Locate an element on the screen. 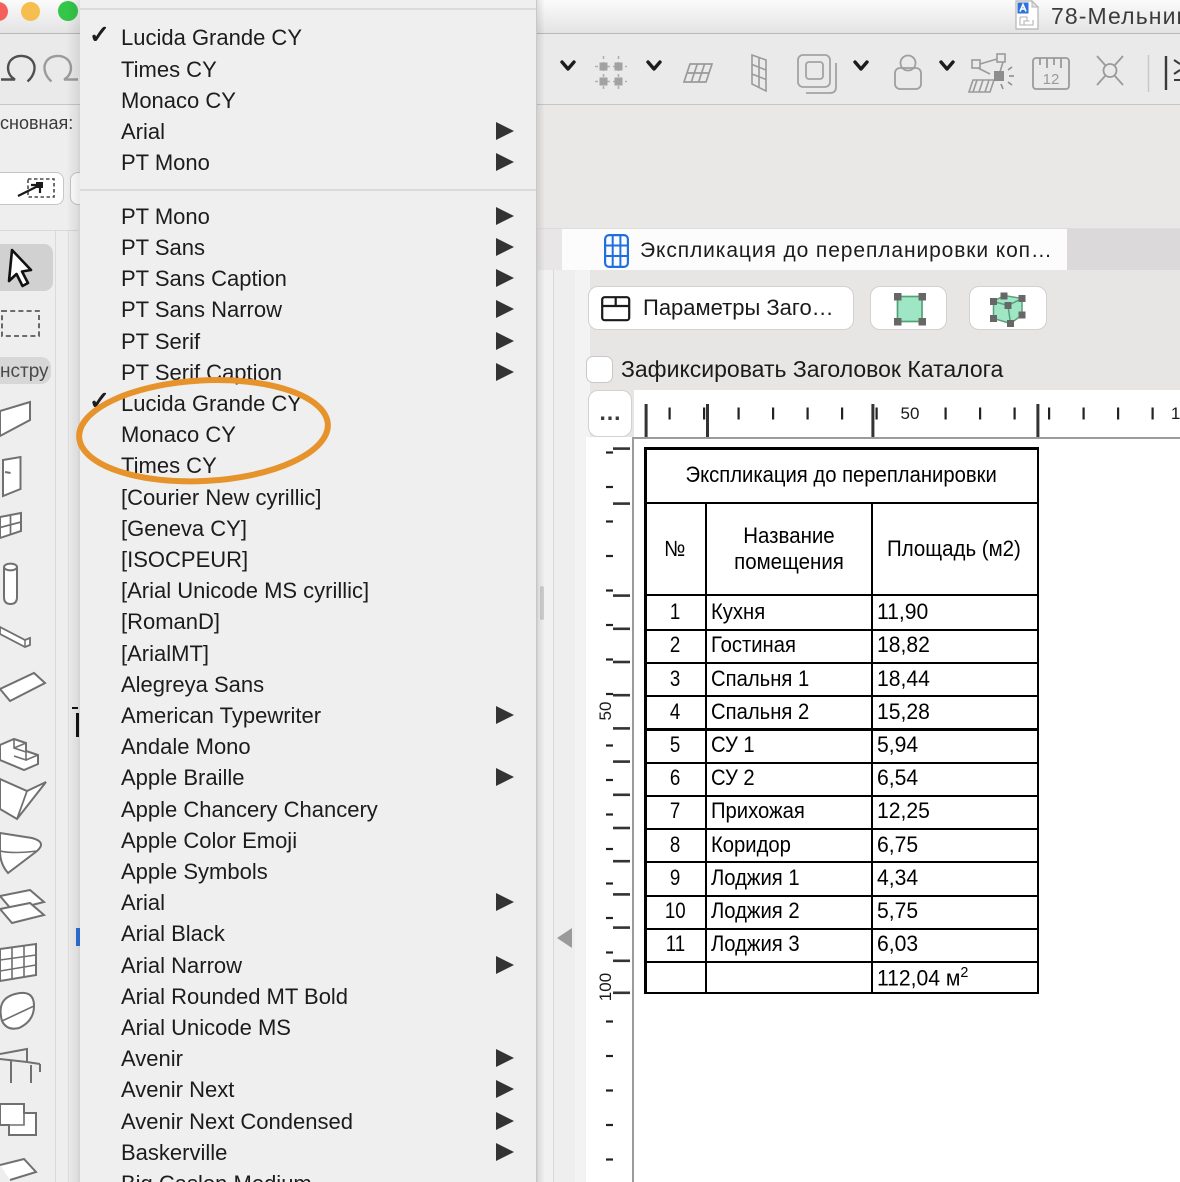 This screenshot has height=1182, width=1180. svg-text: нстру is located at coordinates (24, 371).